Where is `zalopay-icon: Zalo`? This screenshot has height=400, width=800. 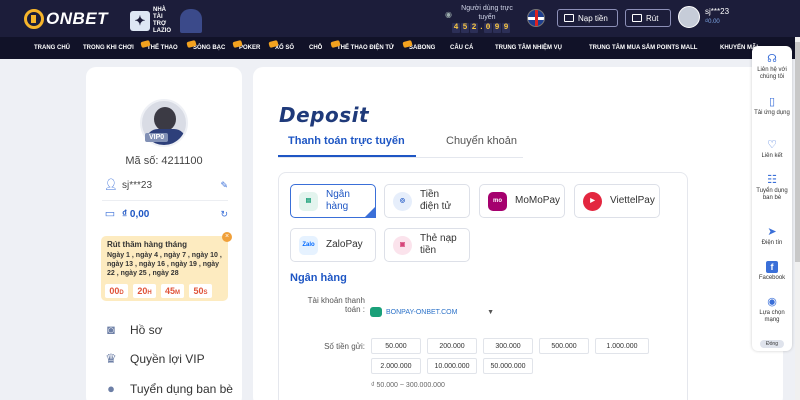
zalopay-icon: Zalo is located at coordinates (308, 245).